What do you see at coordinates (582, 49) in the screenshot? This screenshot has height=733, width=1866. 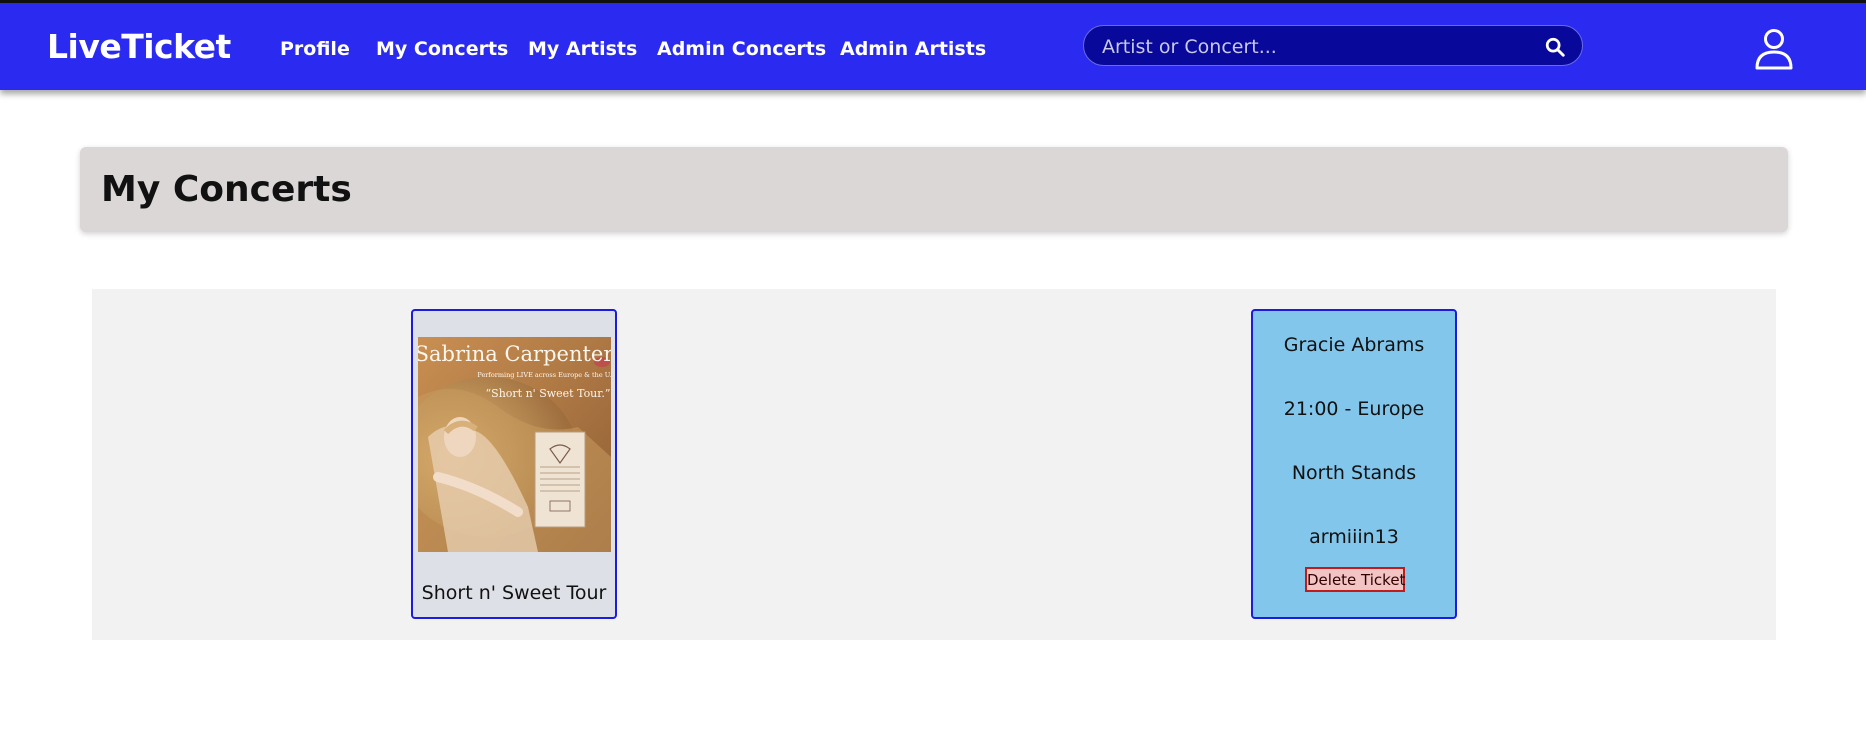 I see `nav-link-my-artists: My Artists` at bounding box center [582, 49].